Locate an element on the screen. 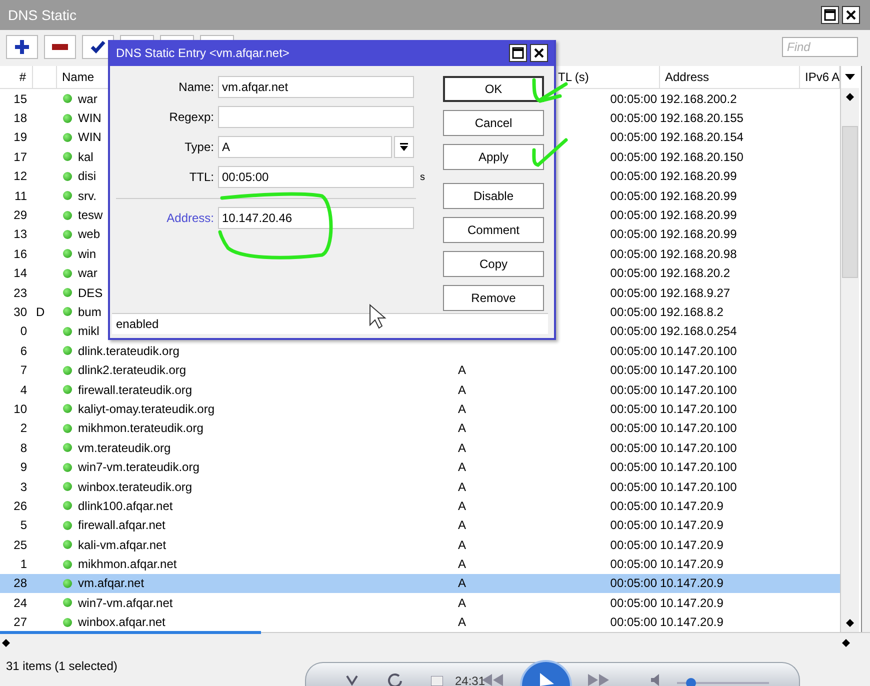 The height and width of the screenshot is (686, 870). address-cell-text: 192.168.9.27 is located at coordinates (696, 293).